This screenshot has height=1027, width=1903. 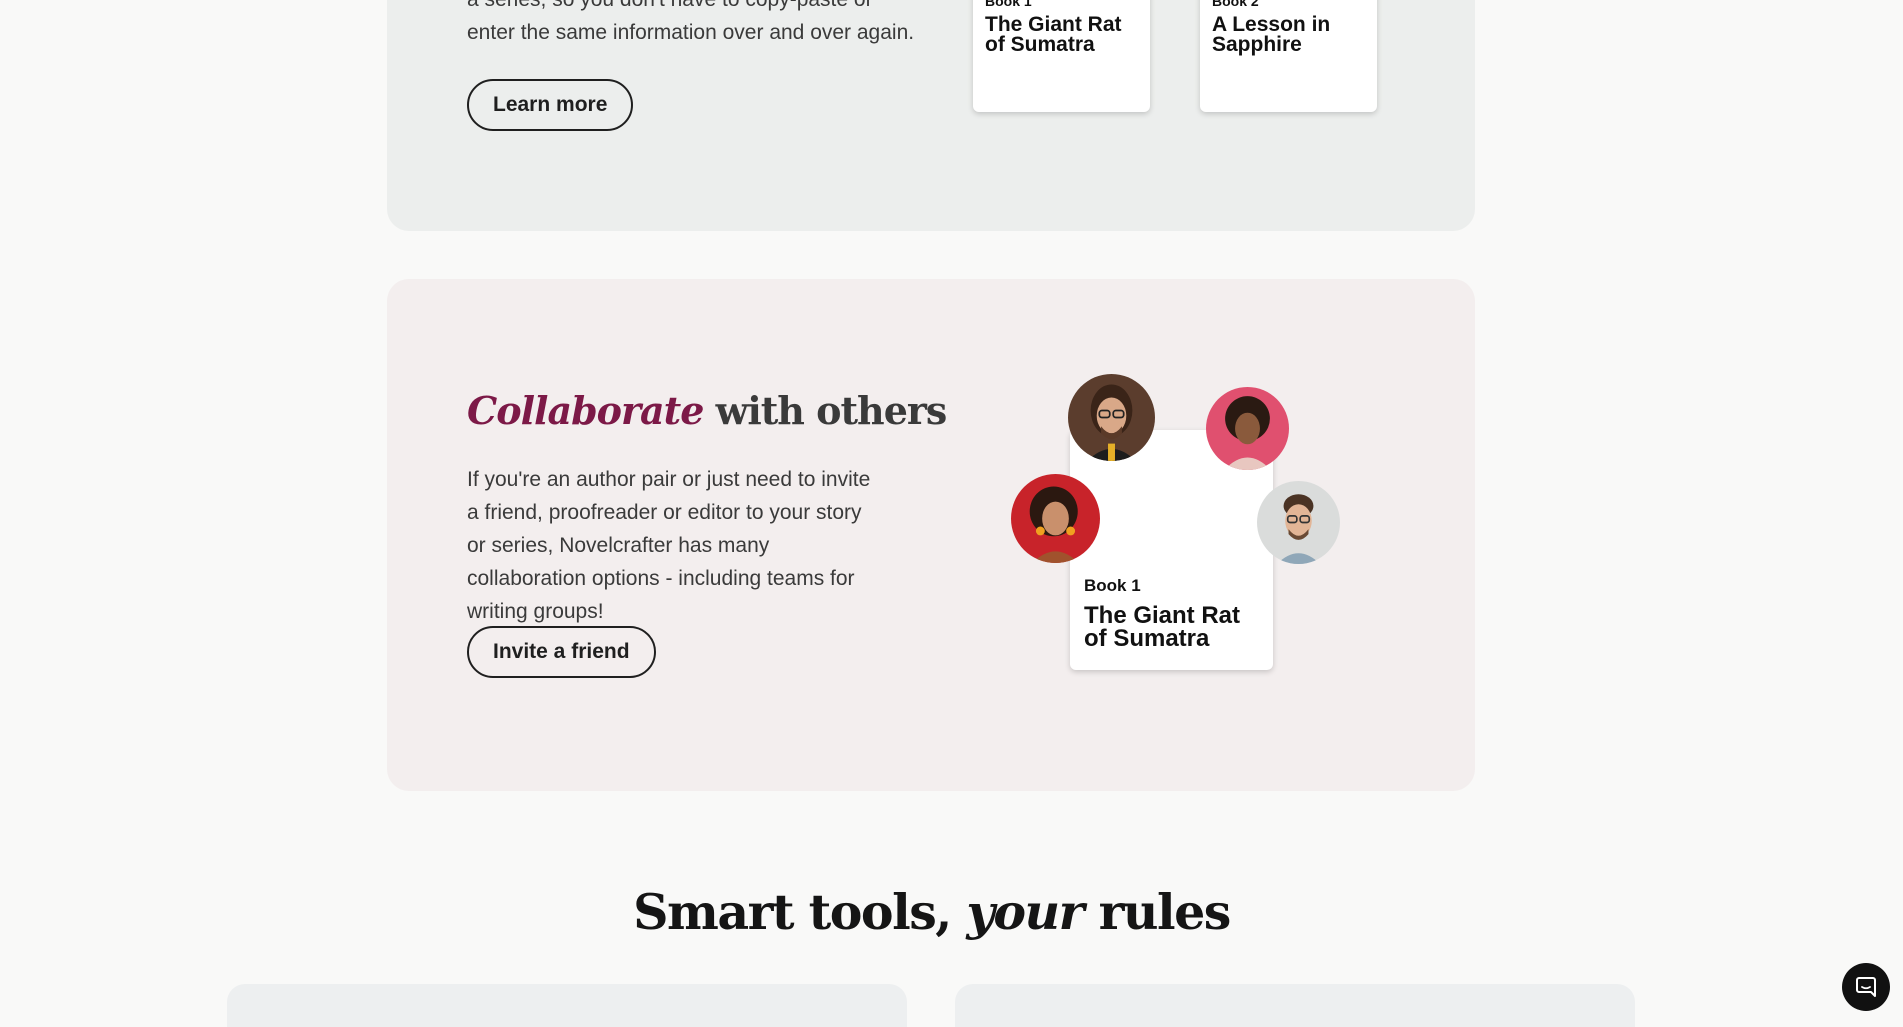 What do you see at coordinates (585, 410) in the screenshot?
I see `collaborate-heading-accent: Collaborate` at bounding box center [585, 410].